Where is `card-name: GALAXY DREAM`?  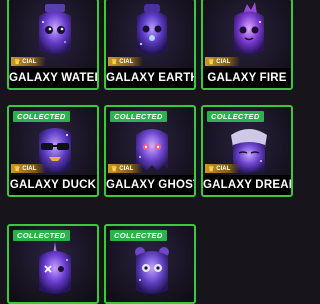 card-name: GALAXY DREAM is located at coordinates (247, 185).